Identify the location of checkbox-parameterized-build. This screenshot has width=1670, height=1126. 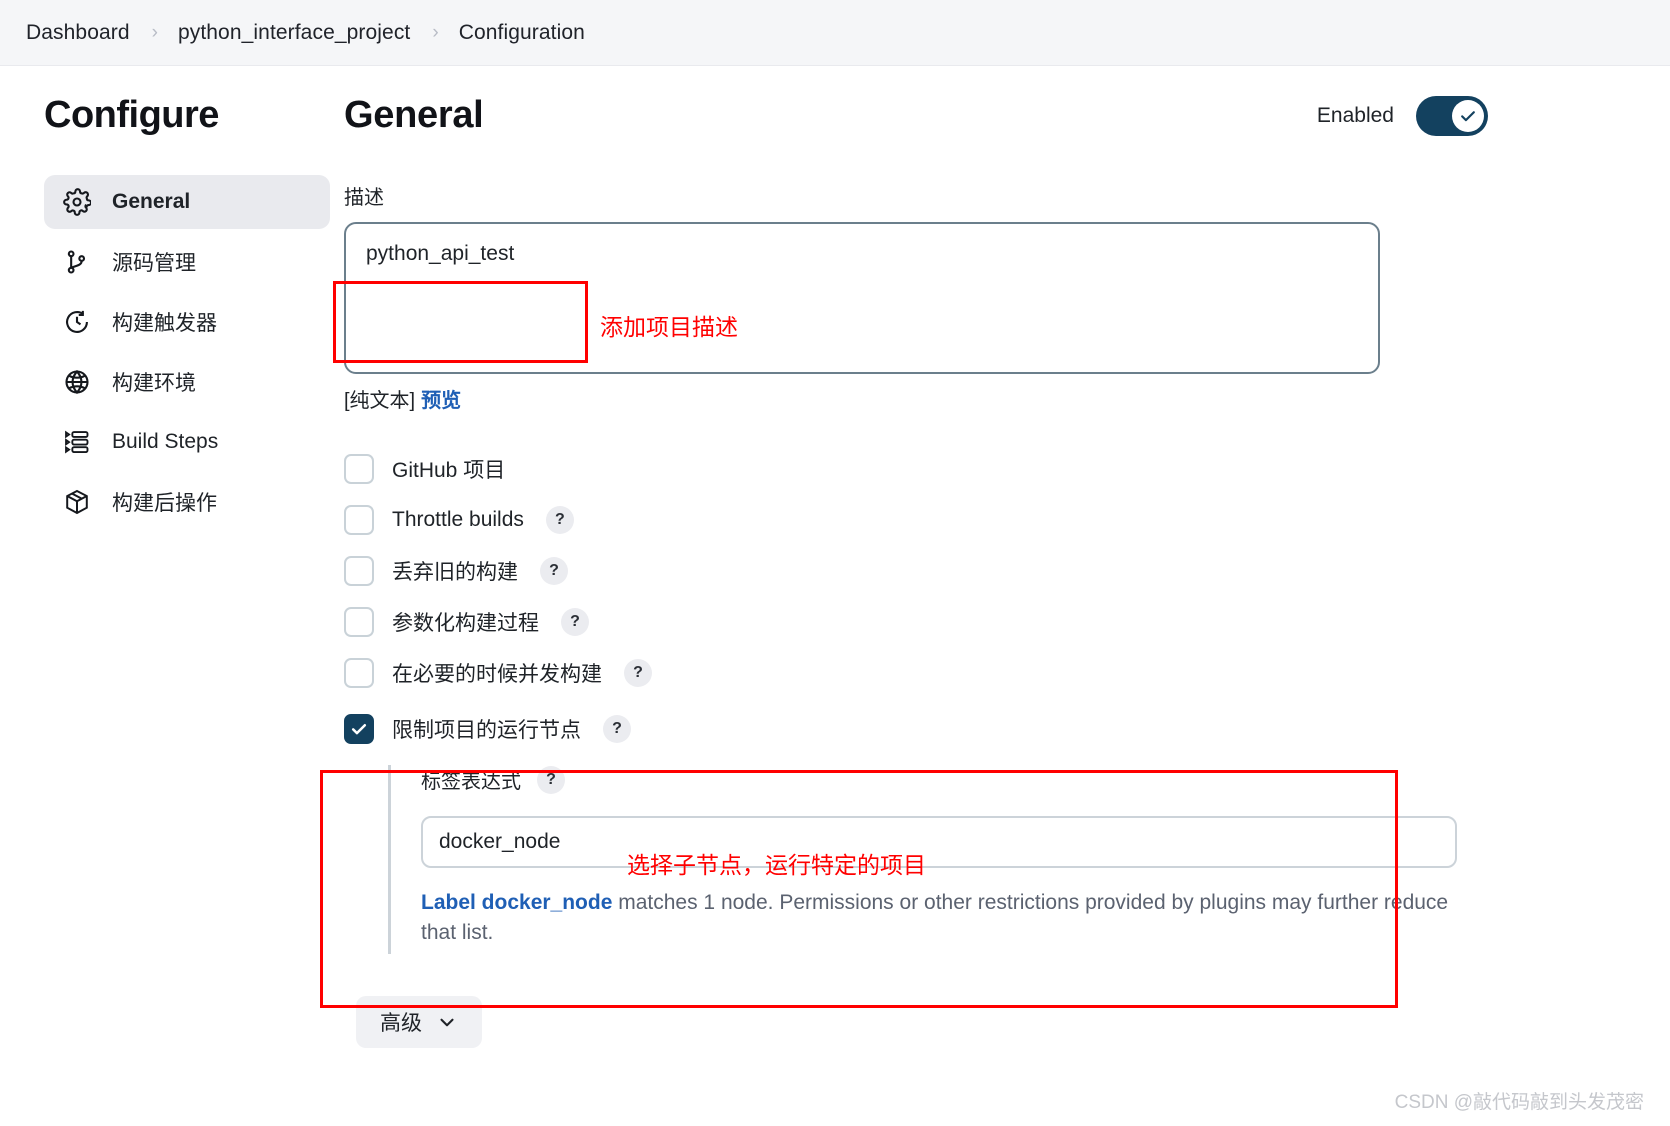
(359, 622).